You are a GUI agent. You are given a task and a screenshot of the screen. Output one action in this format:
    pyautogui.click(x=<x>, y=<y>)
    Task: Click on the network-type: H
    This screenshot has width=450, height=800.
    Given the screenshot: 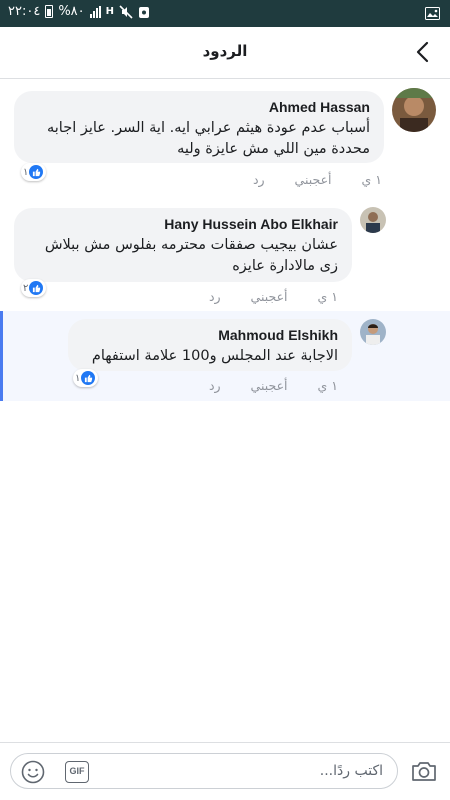 What is the action you would take?
    pyautogui.click(x=110, y=11)
    